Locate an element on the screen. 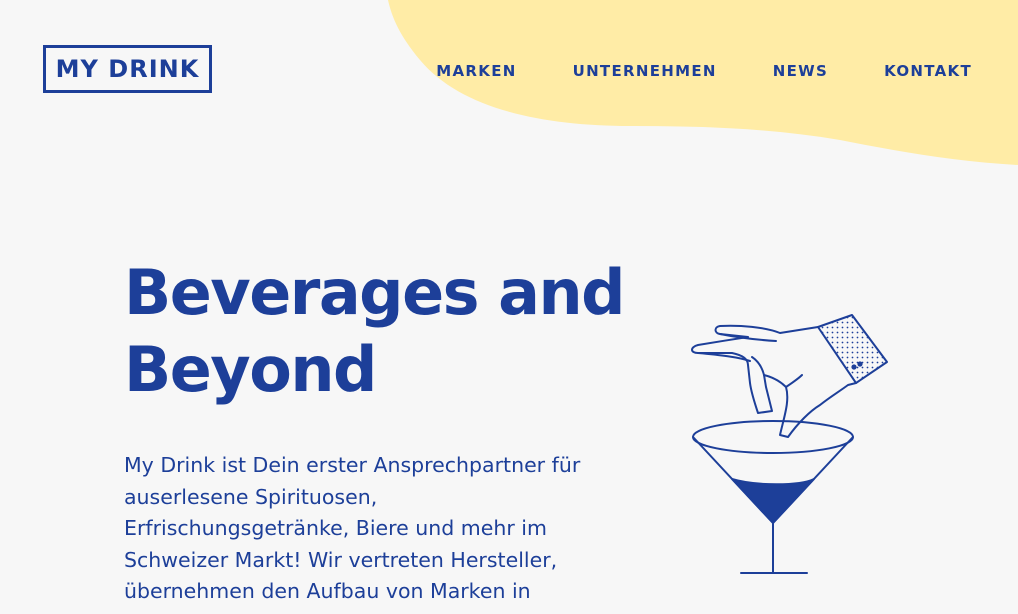  cocktail-hand-icon is located at coordinates (789, 444).